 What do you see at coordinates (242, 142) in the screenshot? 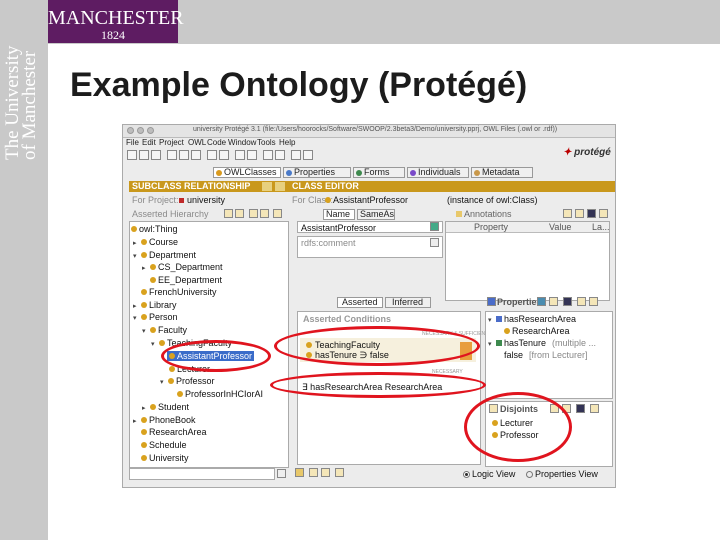
I see `menu-window: Window` at bounding box center [242, 142].